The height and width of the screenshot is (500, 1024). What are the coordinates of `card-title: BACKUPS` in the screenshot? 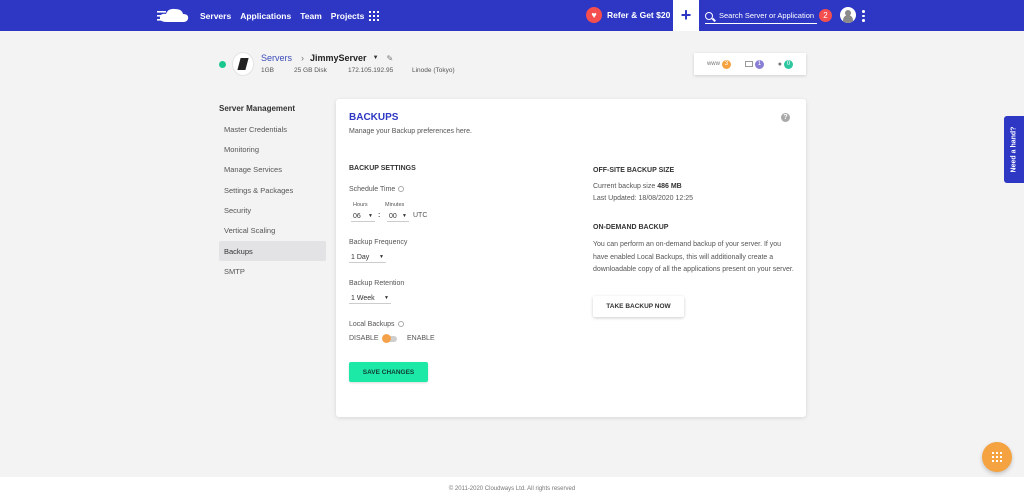 It's located at (374, 117).